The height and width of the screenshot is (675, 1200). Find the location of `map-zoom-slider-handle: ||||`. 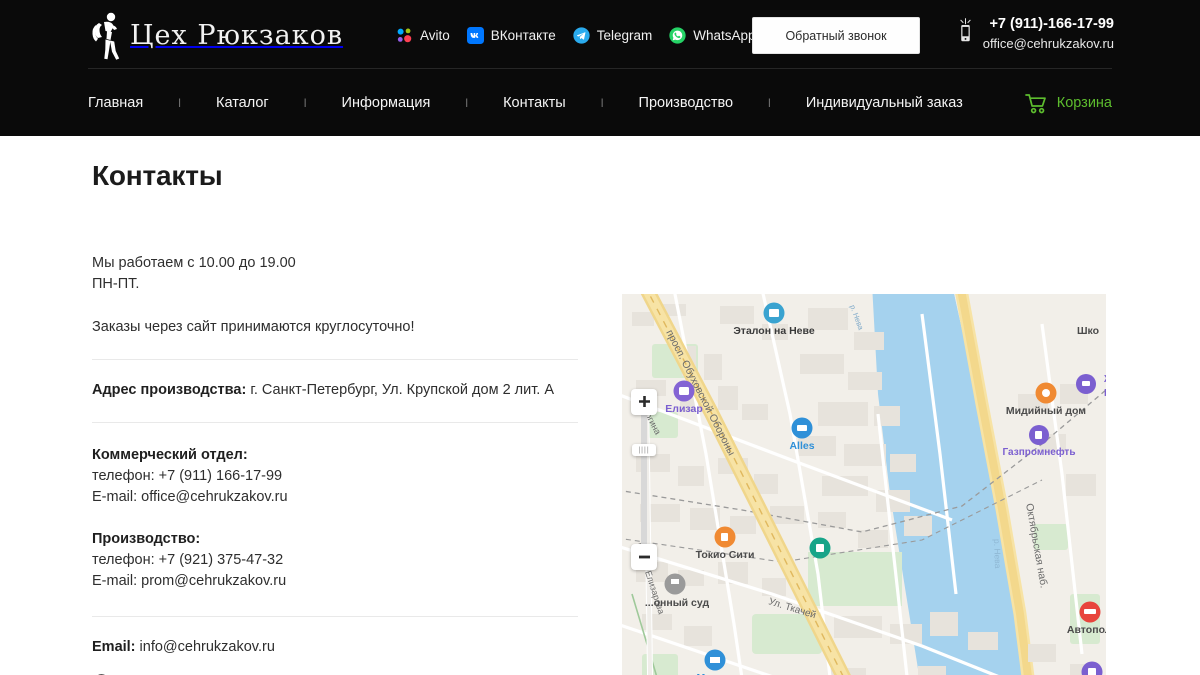

map-zoom-slider-handle: |||| is located at coordinates (644, 450).